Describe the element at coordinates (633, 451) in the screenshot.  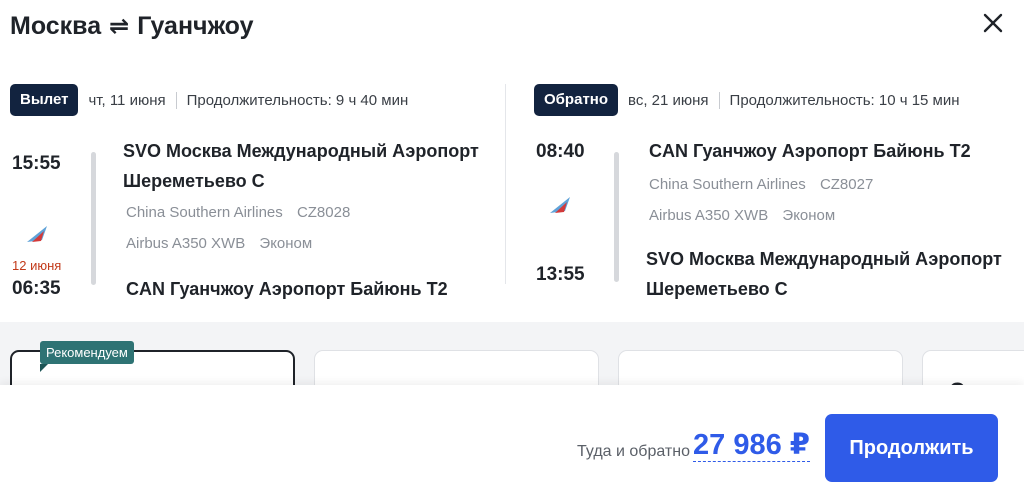
I see `total-label: Туда и обратно` at that location.